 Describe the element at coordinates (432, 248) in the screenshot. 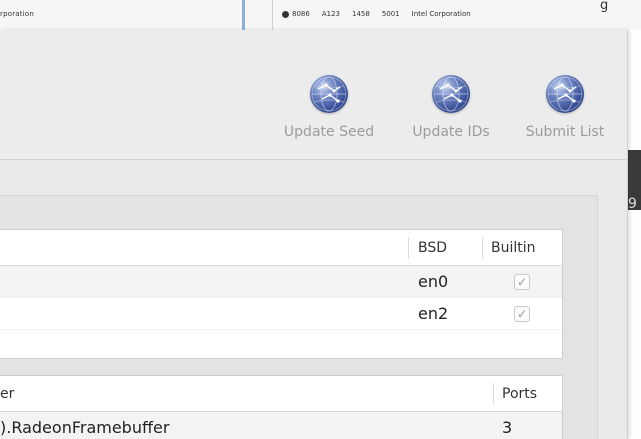

I see `column-header-bsd: BSD` at that location.